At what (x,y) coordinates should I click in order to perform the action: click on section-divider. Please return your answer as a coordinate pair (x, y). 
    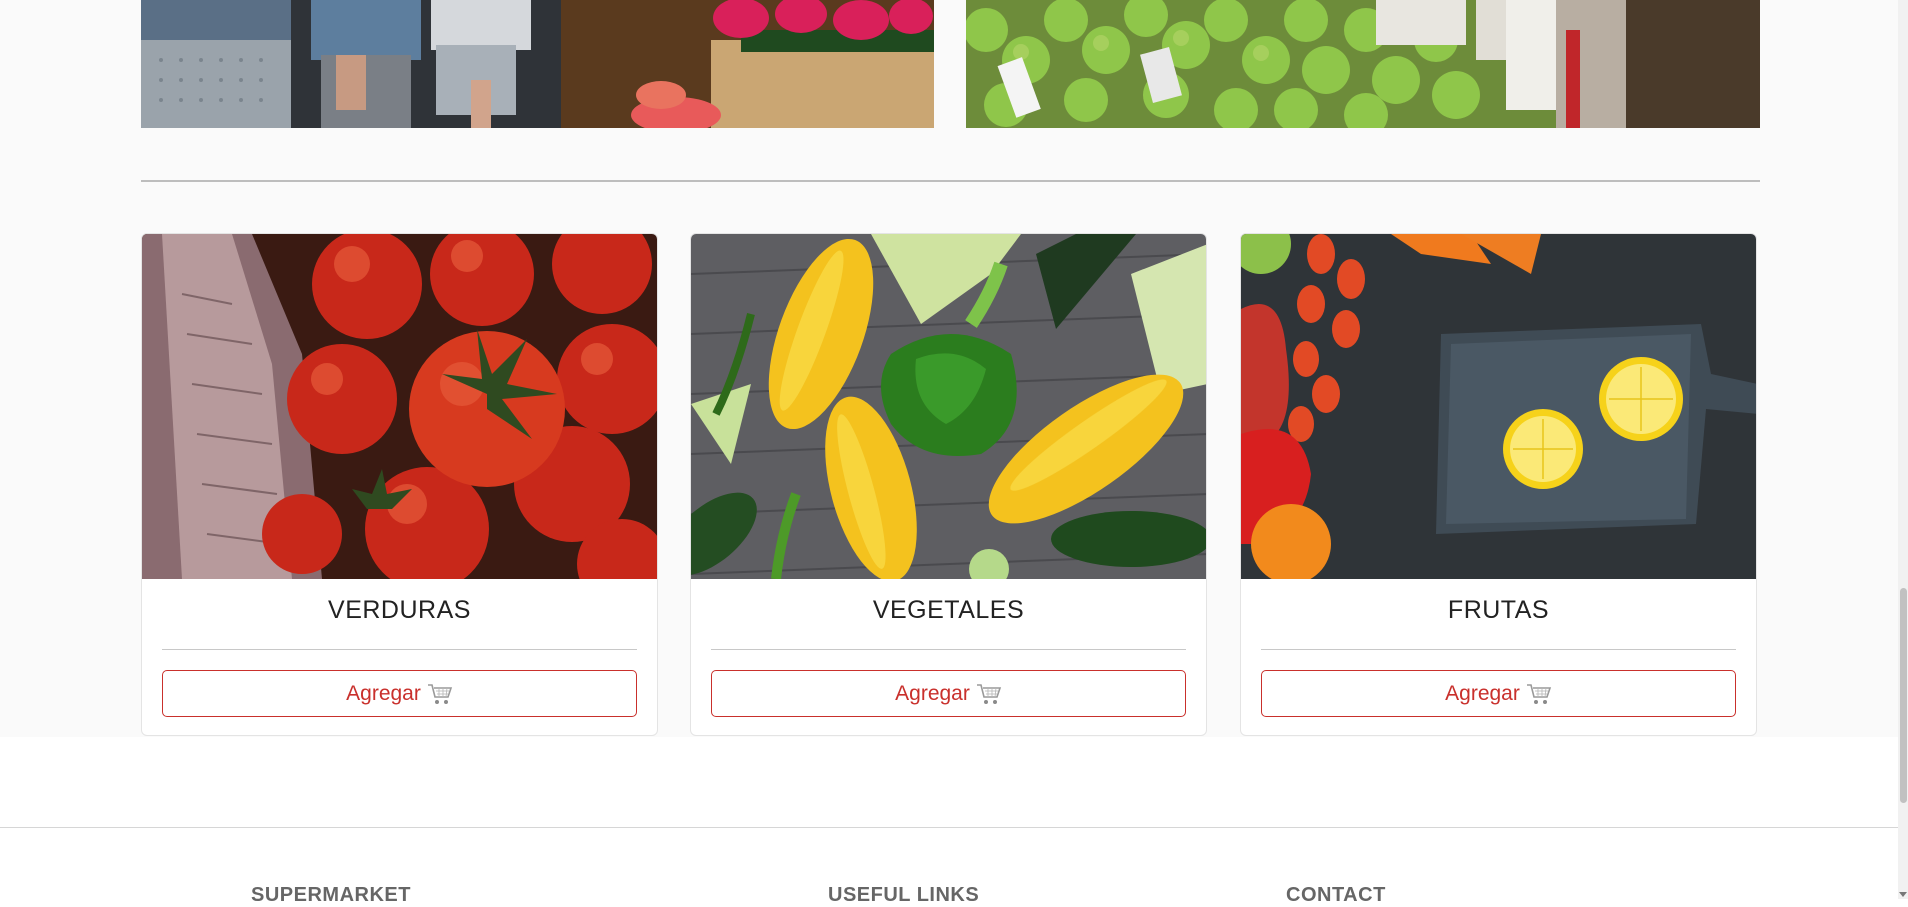
    Looking at the image, I should click on (950, 181).